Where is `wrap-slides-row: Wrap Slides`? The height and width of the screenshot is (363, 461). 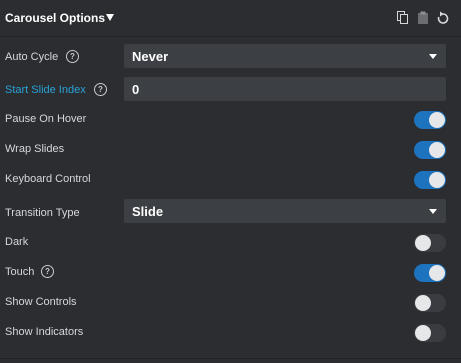 wrap-slides-row: Wrap Slides is located at coordinates (230, 151).